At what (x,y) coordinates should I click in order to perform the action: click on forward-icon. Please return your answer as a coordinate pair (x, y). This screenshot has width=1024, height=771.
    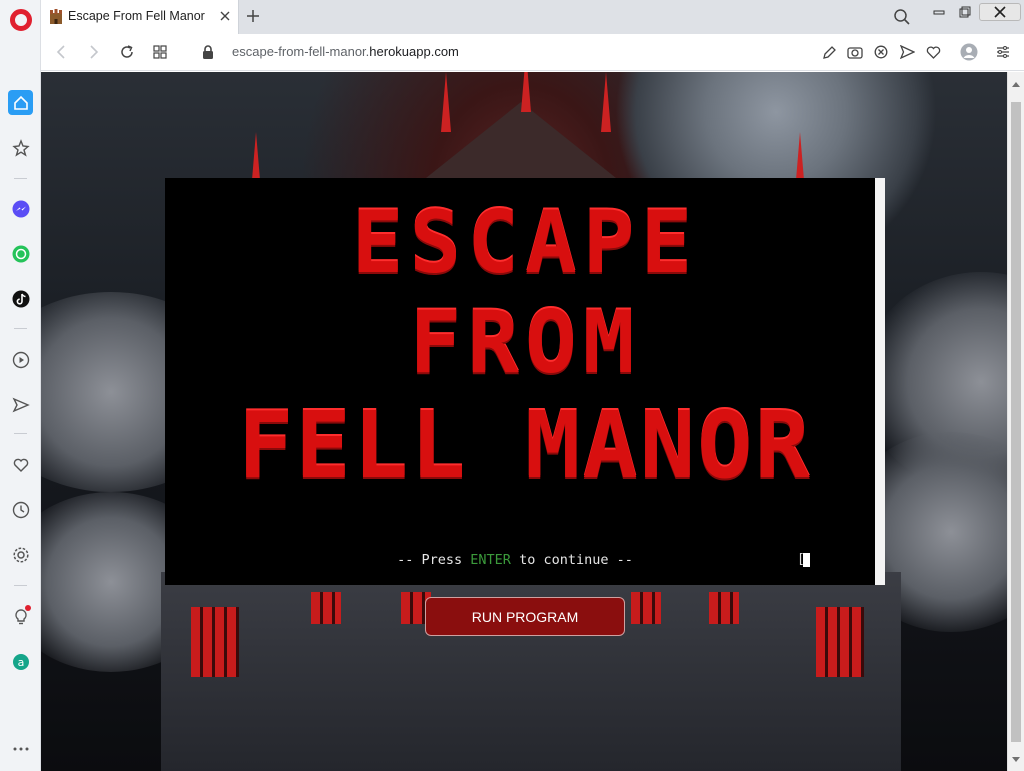
    Looking at the image, I should click on (94, 52).